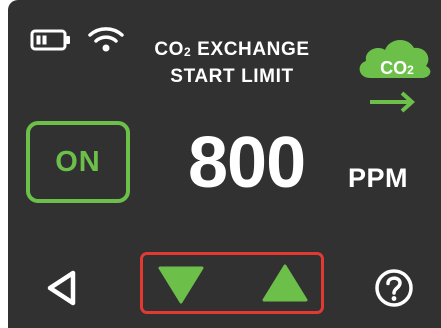 The height and width of the screenshot is (328, 441). Describe the element at coordinates (378, 178) in the screenshot. I see `limit-unit: PPM` at that location.